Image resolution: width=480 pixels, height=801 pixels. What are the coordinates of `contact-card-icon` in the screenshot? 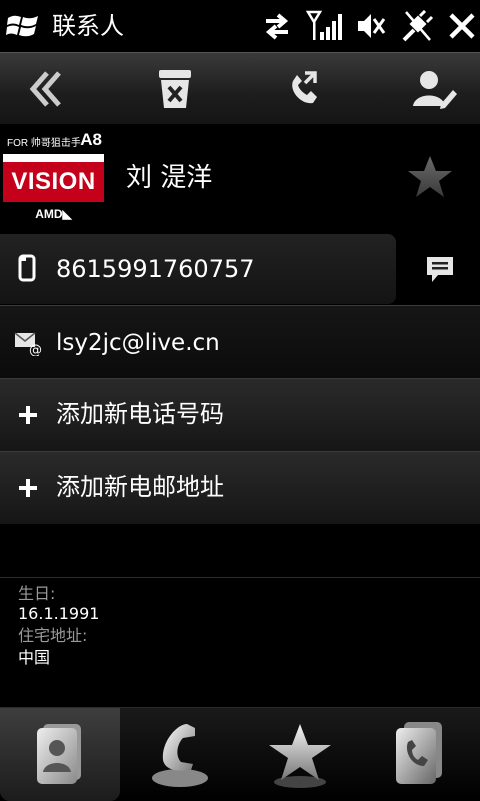 It's located at (59, 753).